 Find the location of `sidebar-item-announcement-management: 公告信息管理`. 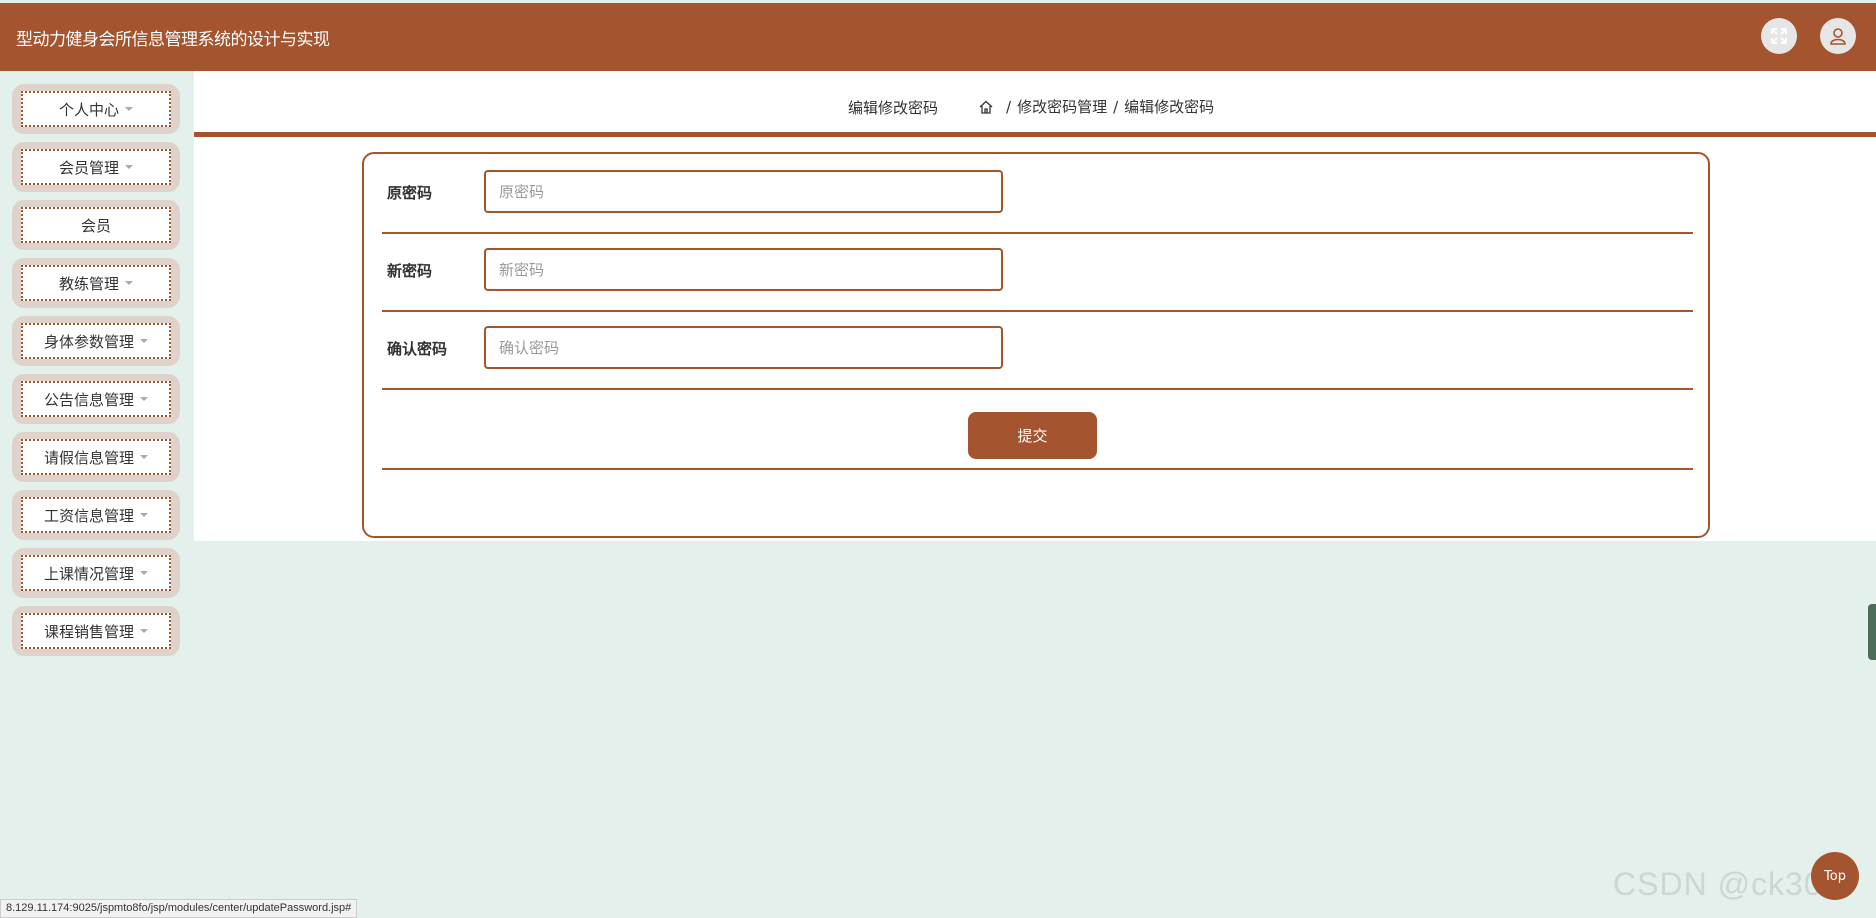

sidebar-item-announcement-management: 公告信息管理 is located at coordinates (96, 399).